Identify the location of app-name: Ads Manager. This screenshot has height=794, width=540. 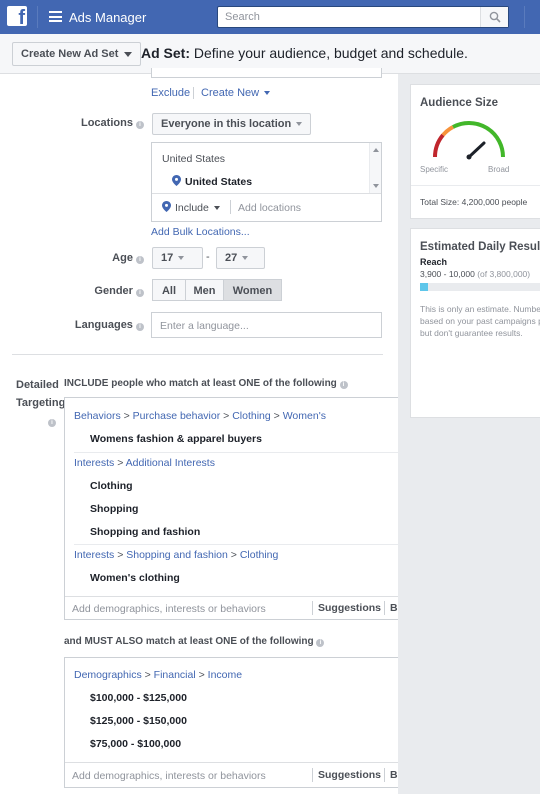
(107, 17).